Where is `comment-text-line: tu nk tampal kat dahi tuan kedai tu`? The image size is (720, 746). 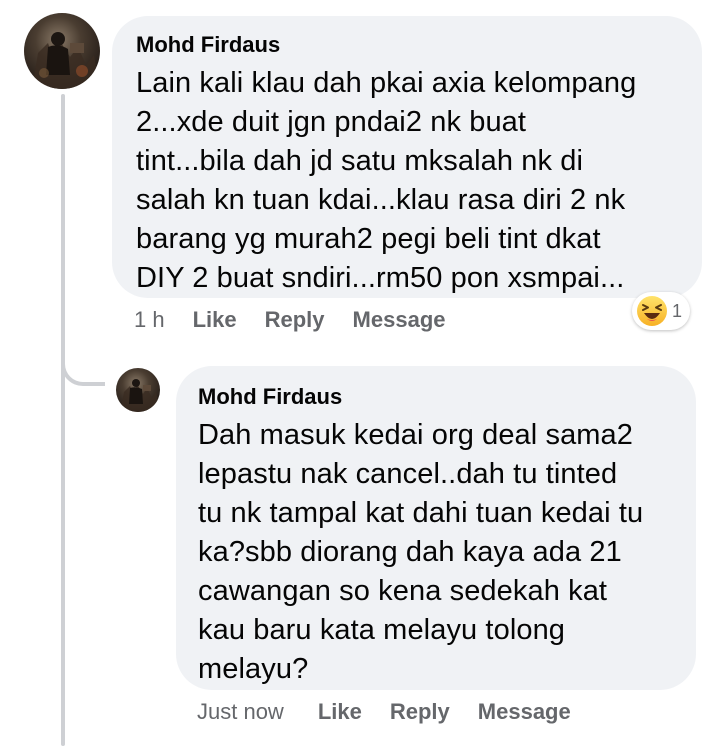
comment-text-line: tu nk tampal kat dahi tuan kedai tu is located at coordinates (421, 513).